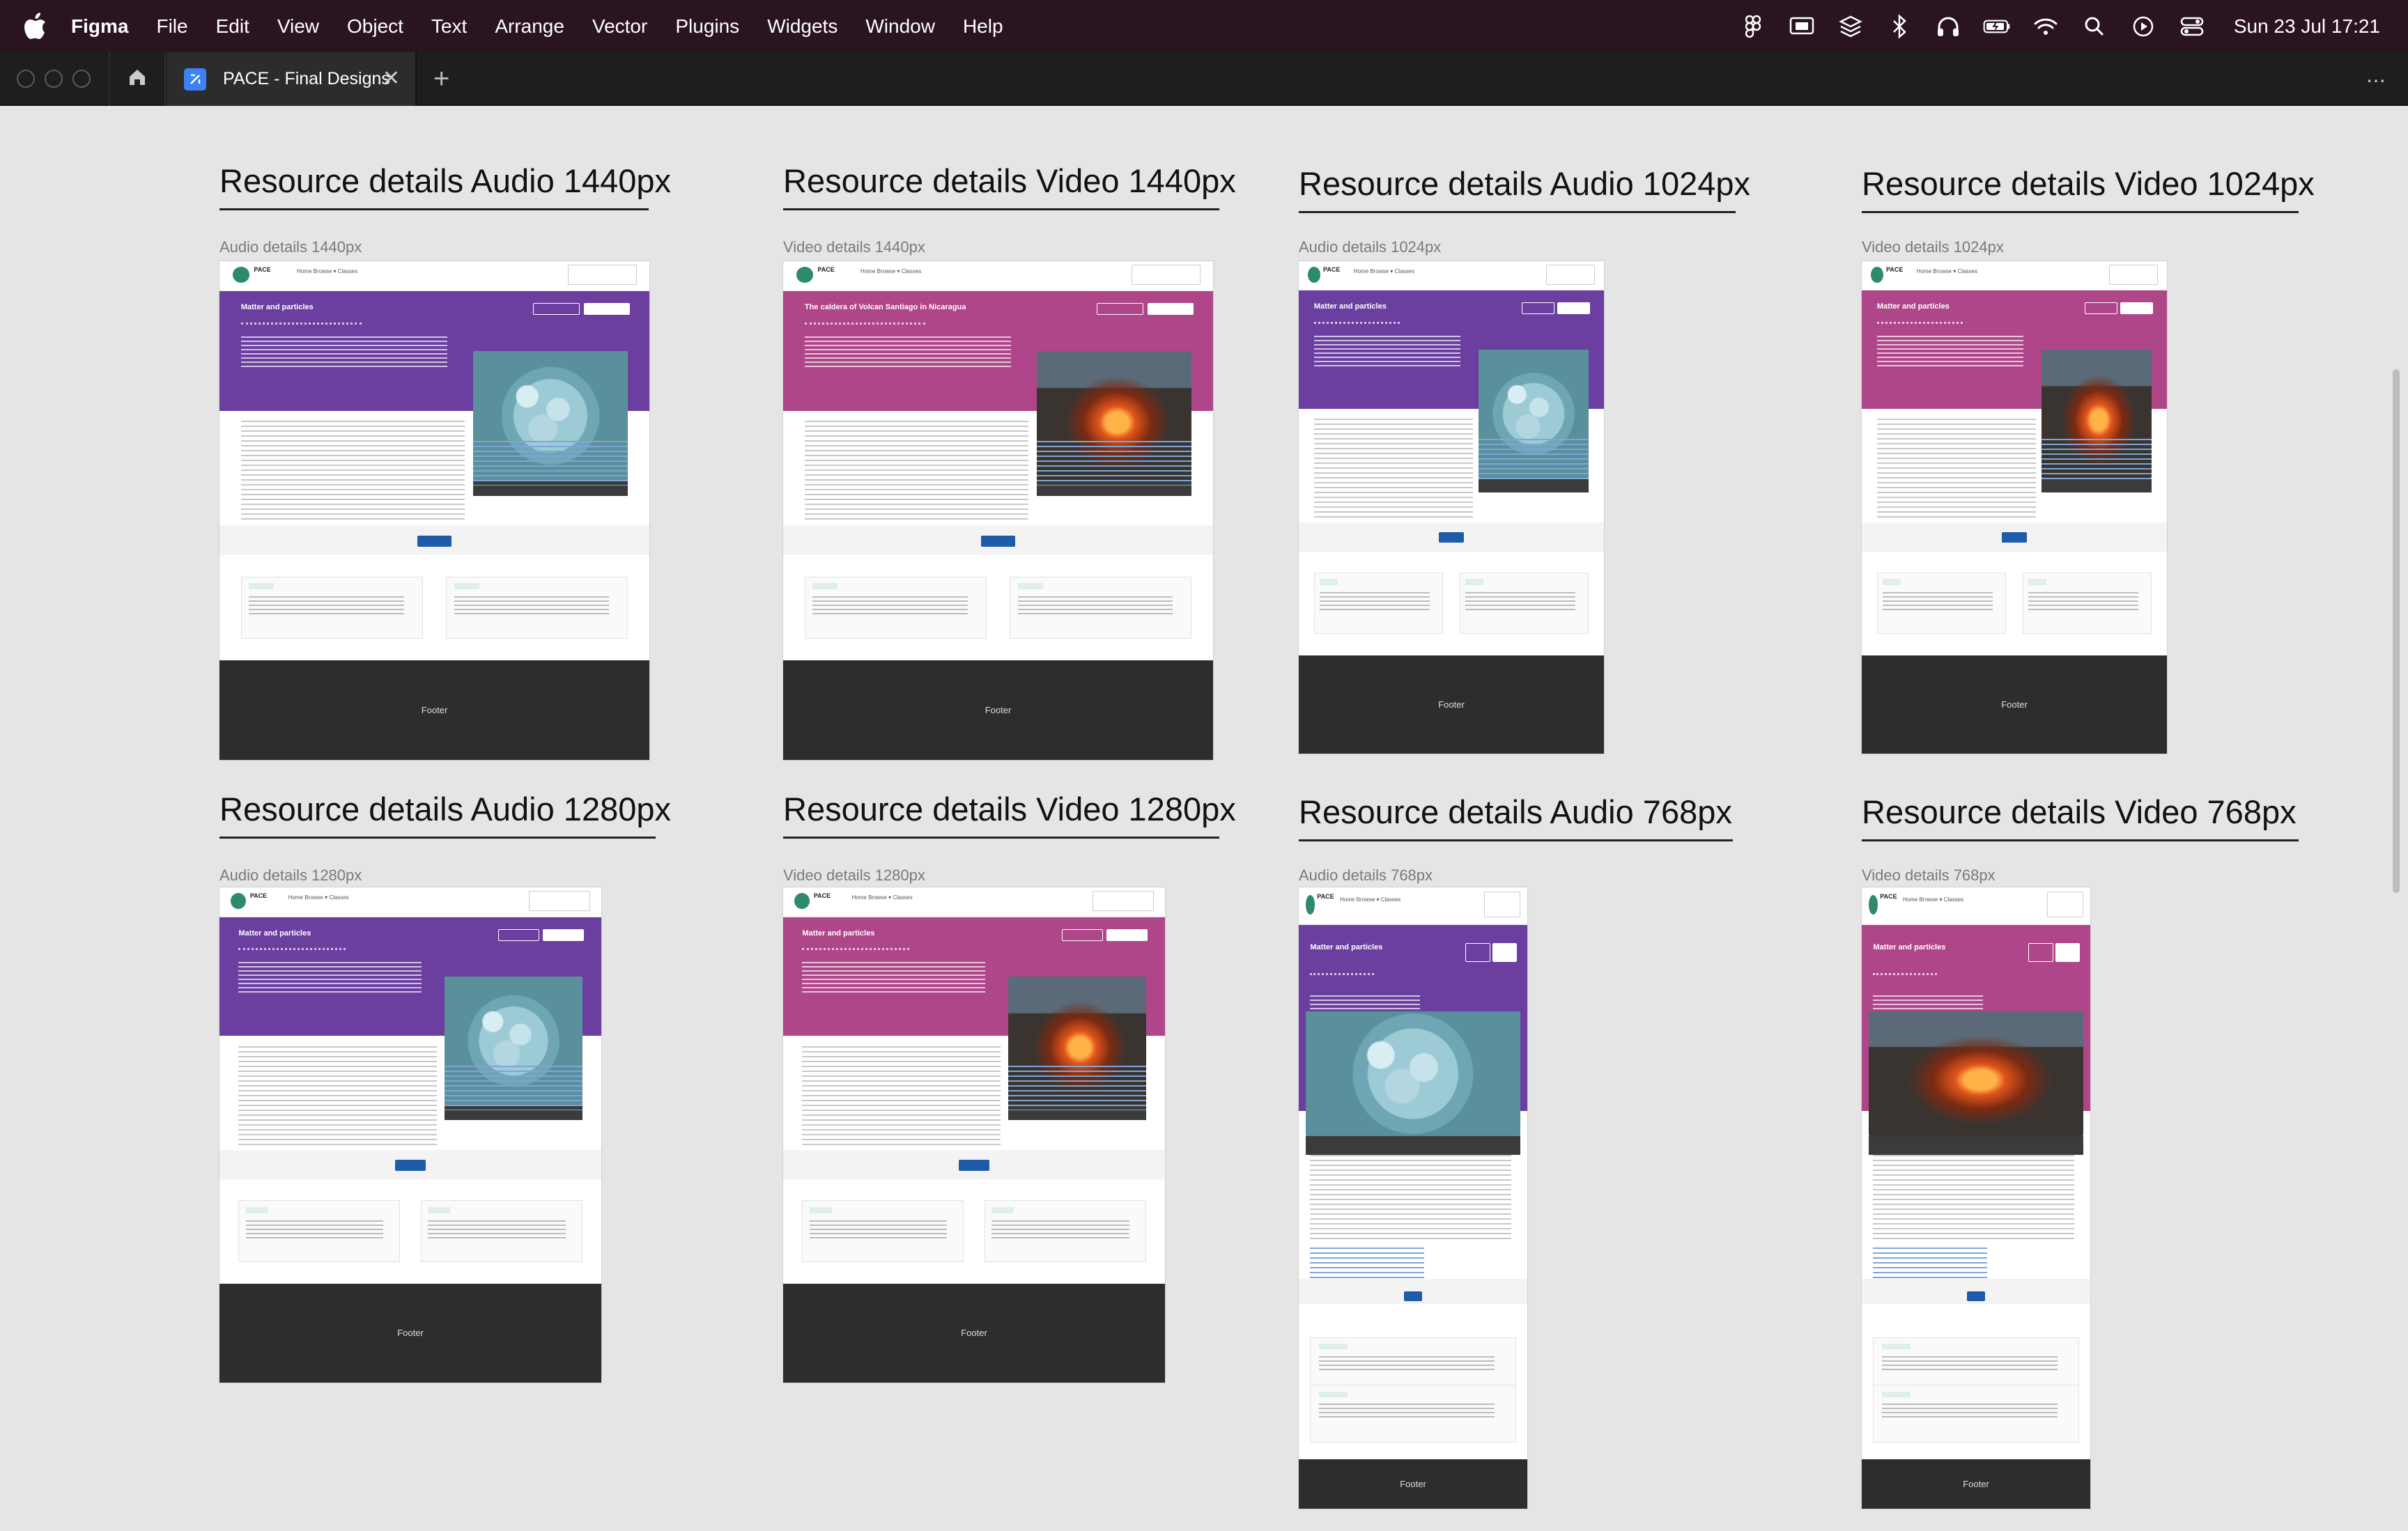  I want to click on more-options-button: ⋯, so click(2377, 80).